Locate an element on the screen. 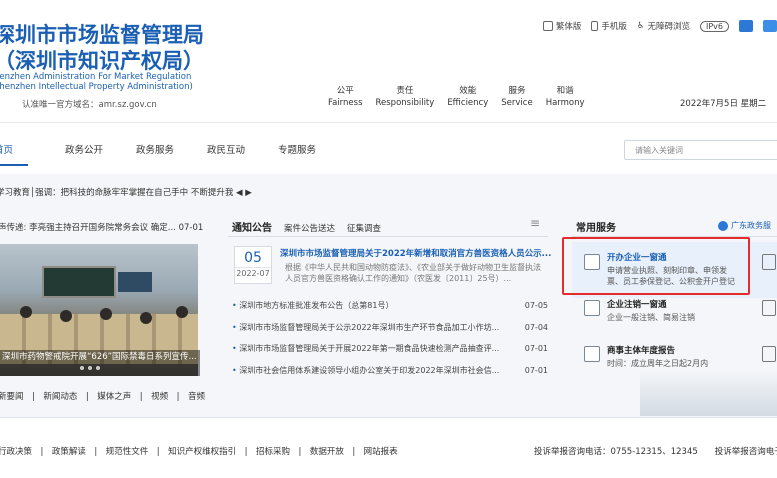 The width and height of the screenshot is (777, 478). mobile-version-link: 手机版 is located at coordinates (609, 26).